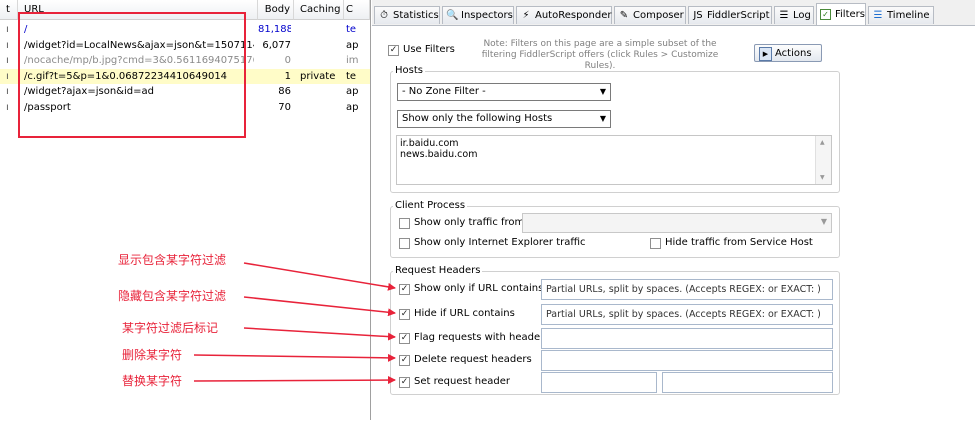 The width and height of the screenshot is (975, 421). Describe the element at coordinates (172, 260) in the screenshot. I see `annotation-show-contains: 显示包含某字符过滤` at that location.